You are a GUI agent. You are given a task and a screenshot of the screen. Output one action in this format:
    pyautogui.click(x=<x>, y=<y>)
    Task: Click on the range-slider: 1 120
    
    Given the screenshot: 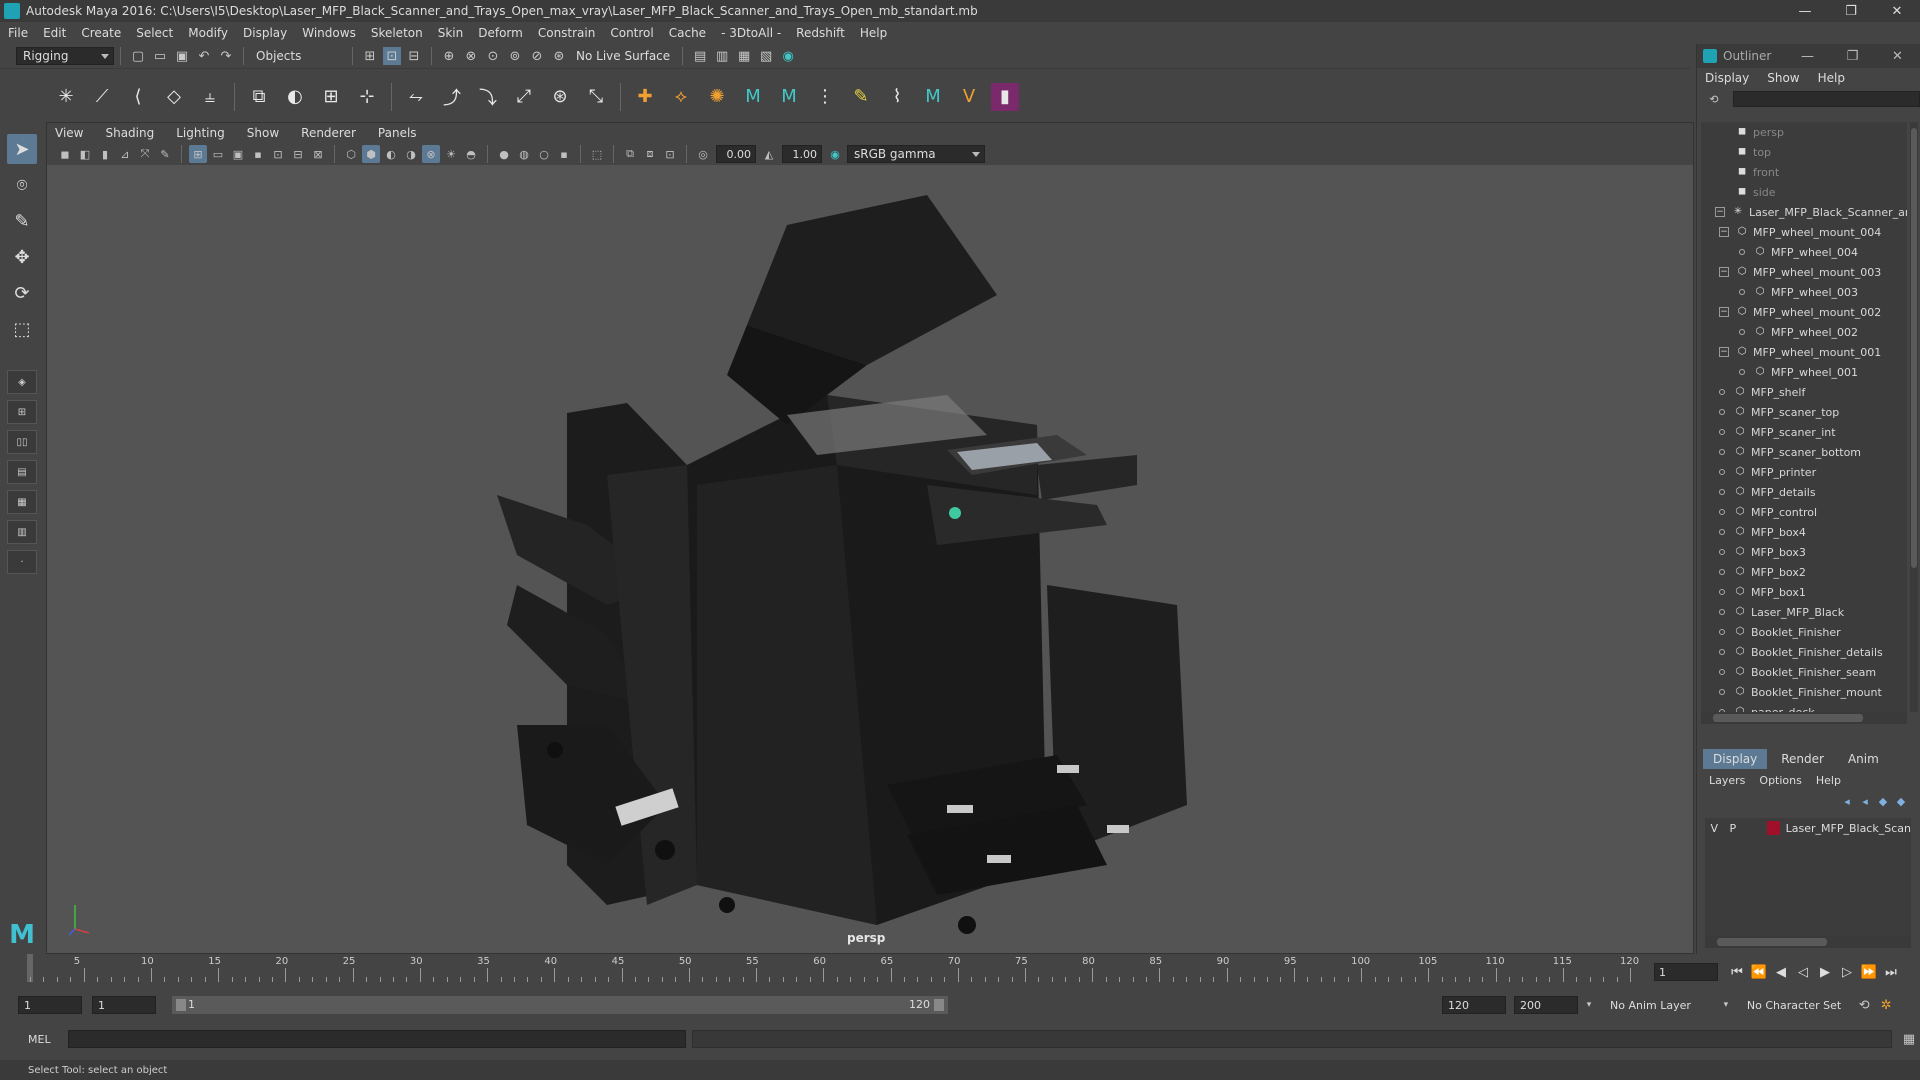 What is the action you would take?
    pyautogui.click(x=560, y=1005)
    